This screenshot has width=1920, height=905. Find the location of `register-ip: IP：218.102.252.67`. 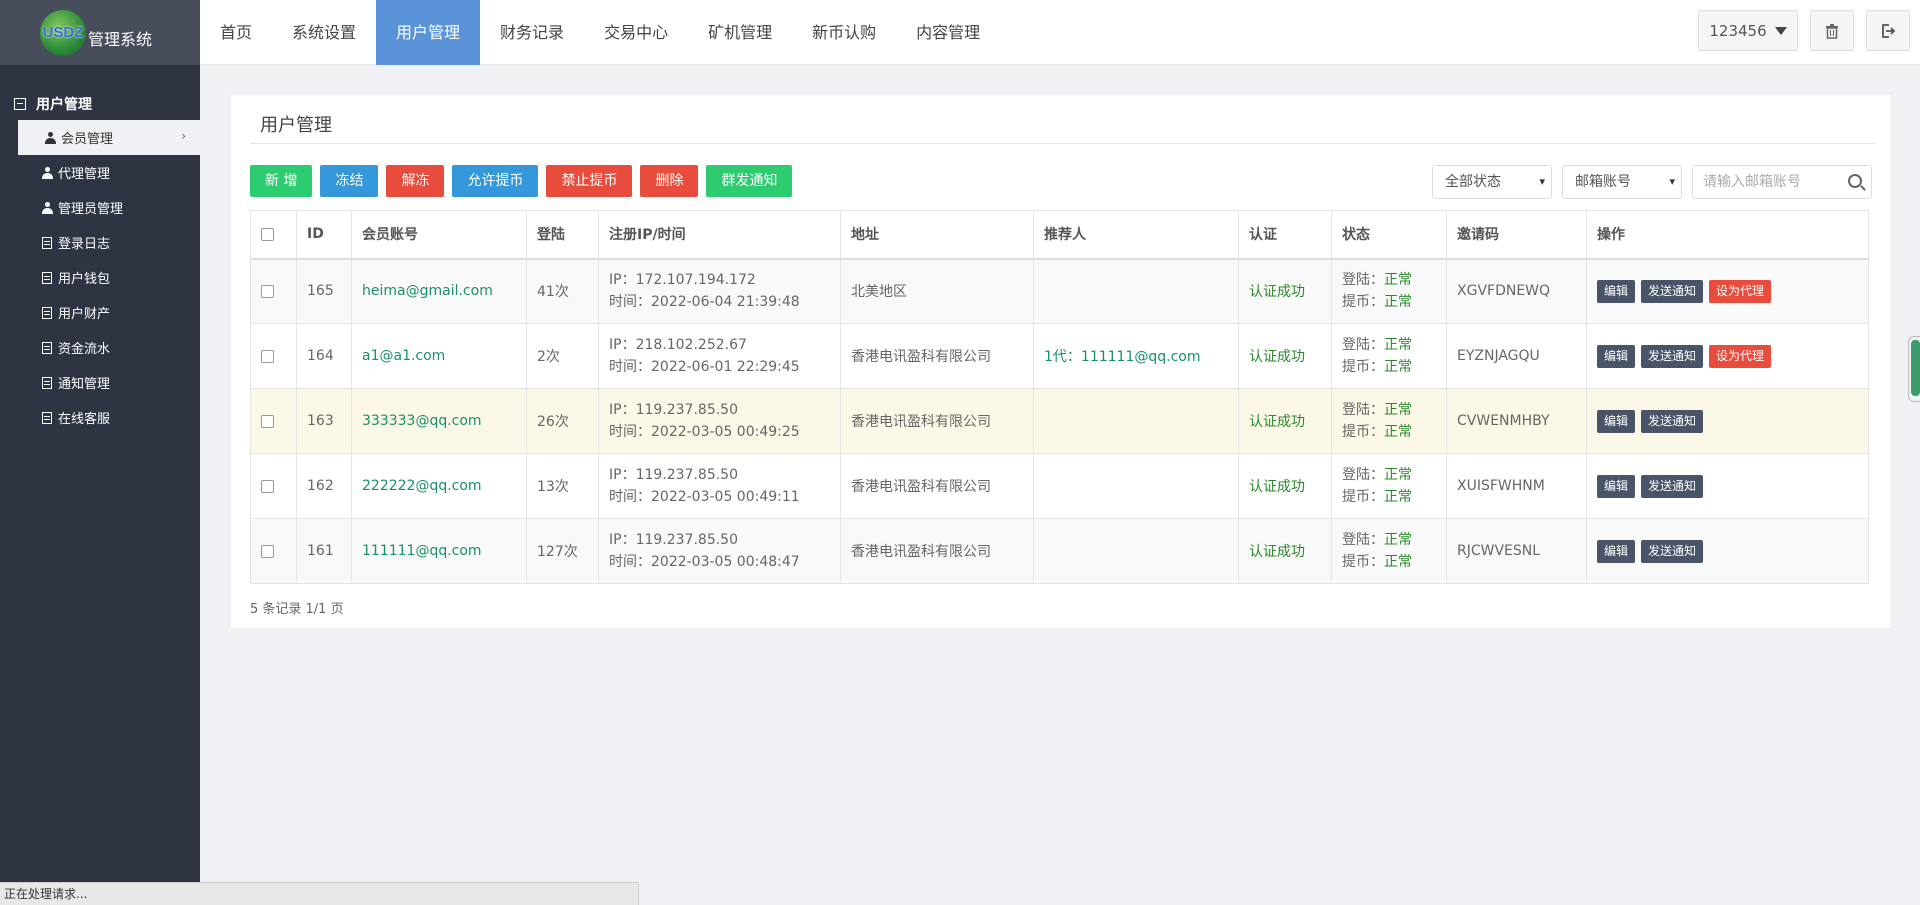

register-ip: IP：218.102.252.67 is located at coordinates (678, 345).